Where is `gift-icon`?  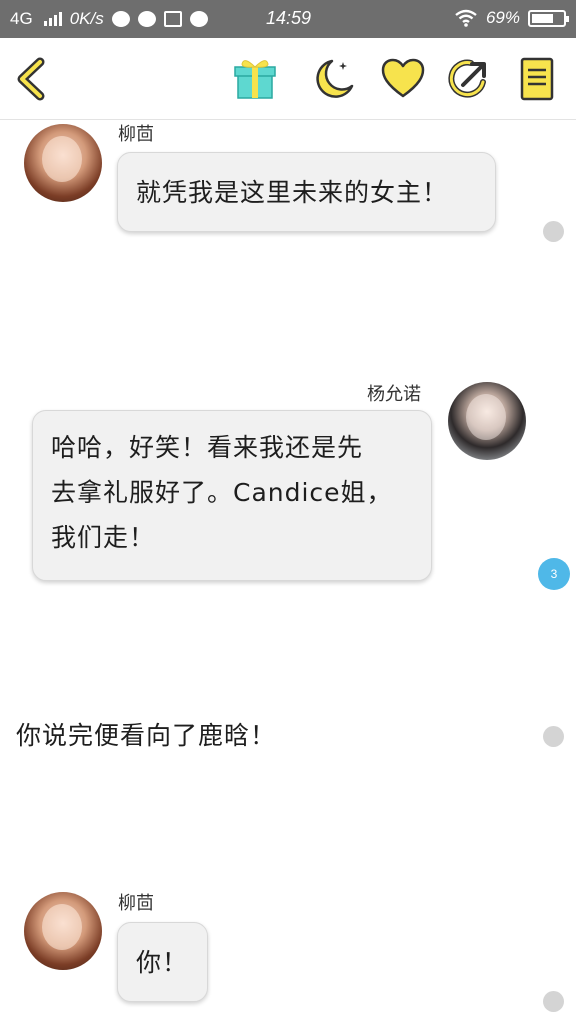 gift-icon is located at coordinates (255, 79).